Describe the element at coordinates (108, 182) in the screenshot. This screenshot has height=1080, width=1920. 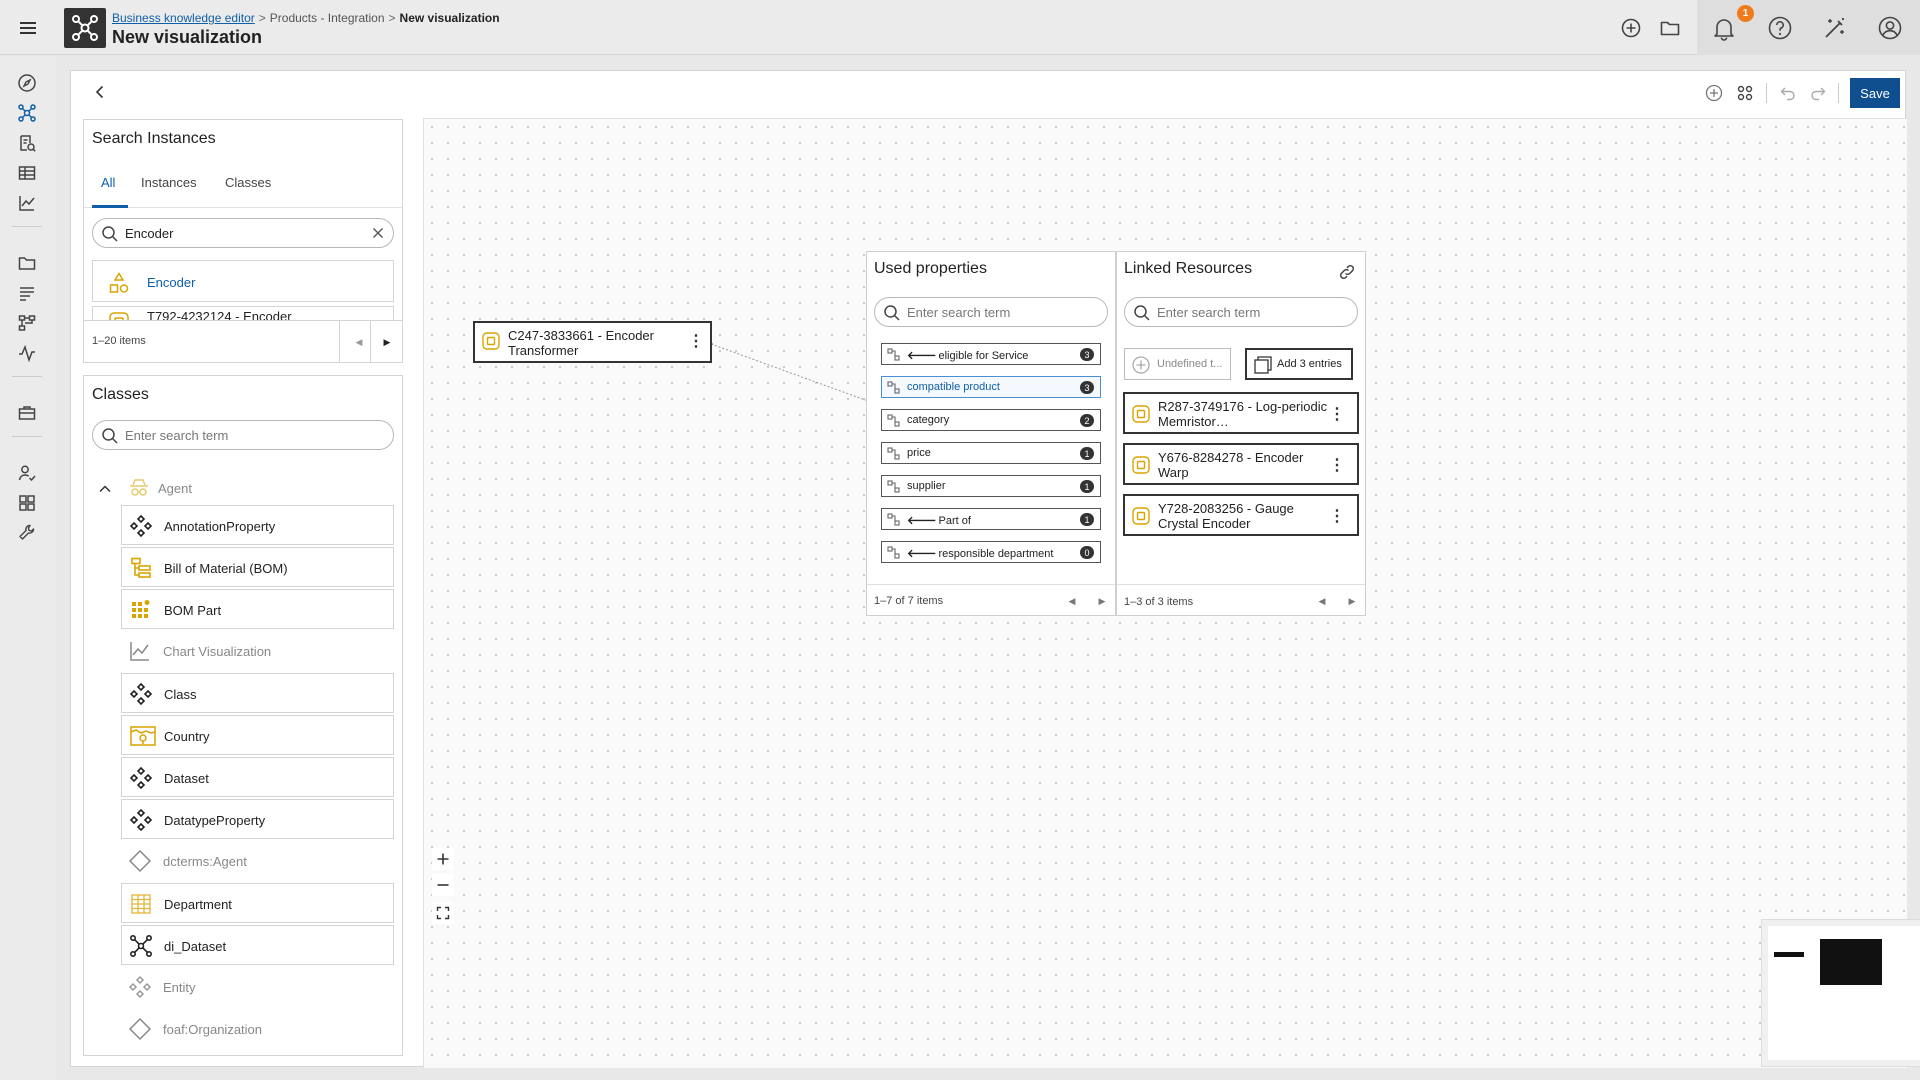
I see `tab-all: All` at that location.